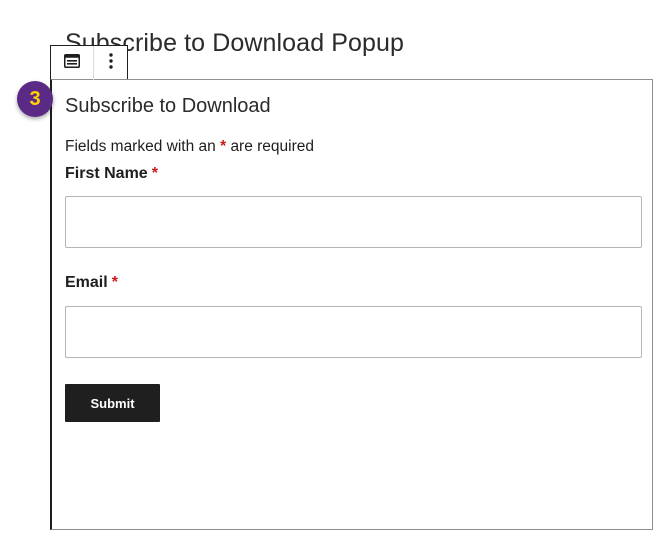  I want to click on first-name-label-text: First Name, so click(106, 173).